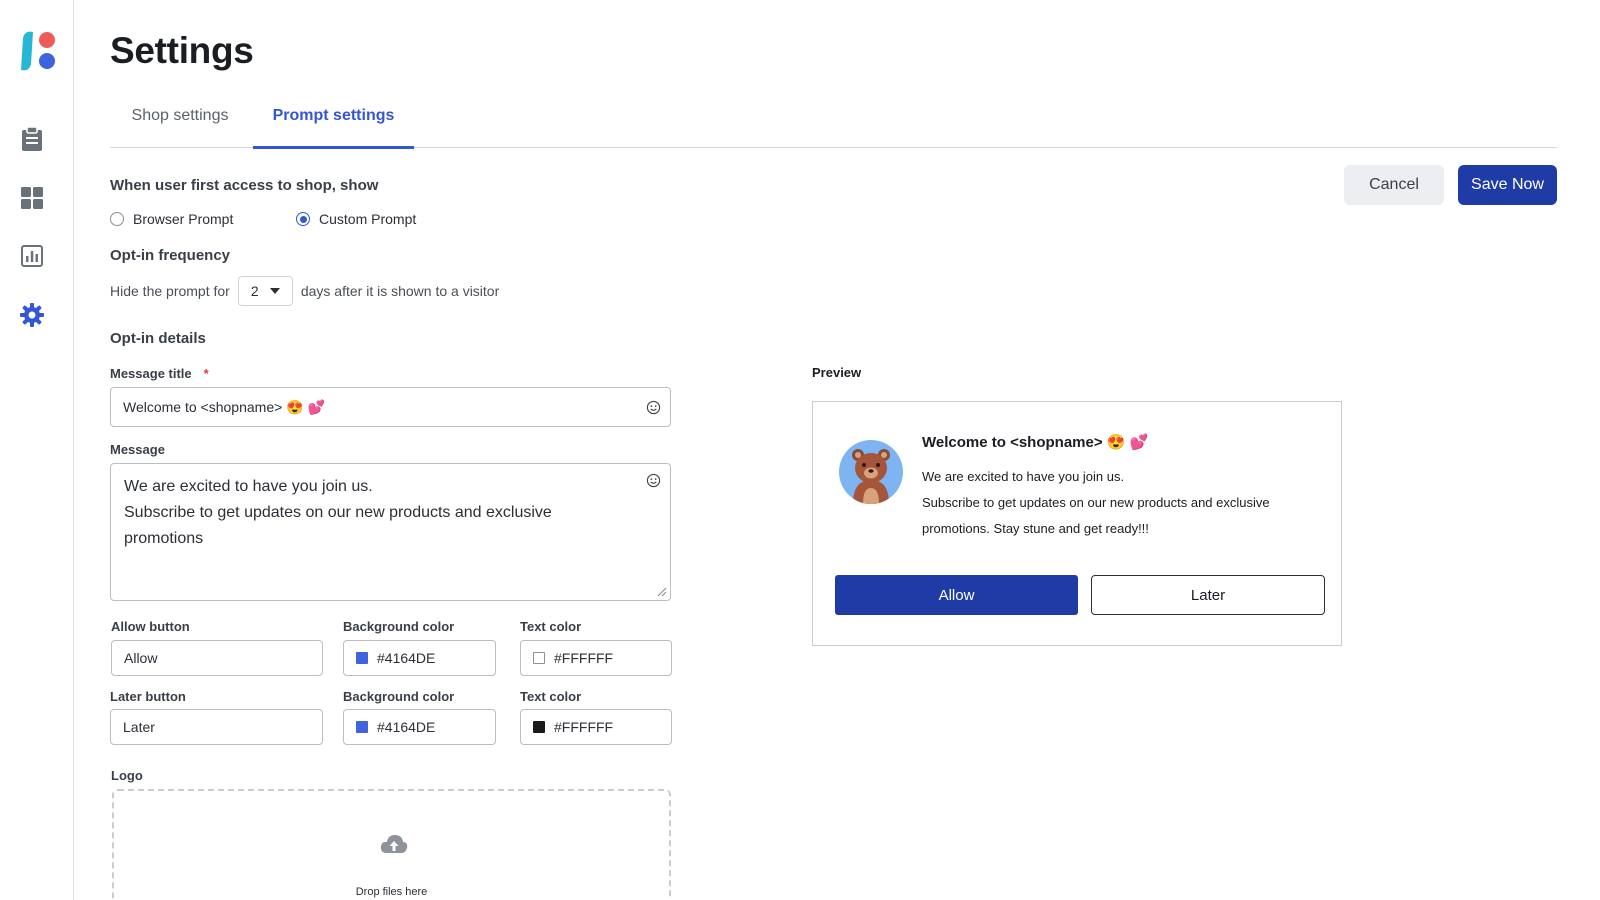  I want to click on cloud-upload-icon, so click(394, 844).